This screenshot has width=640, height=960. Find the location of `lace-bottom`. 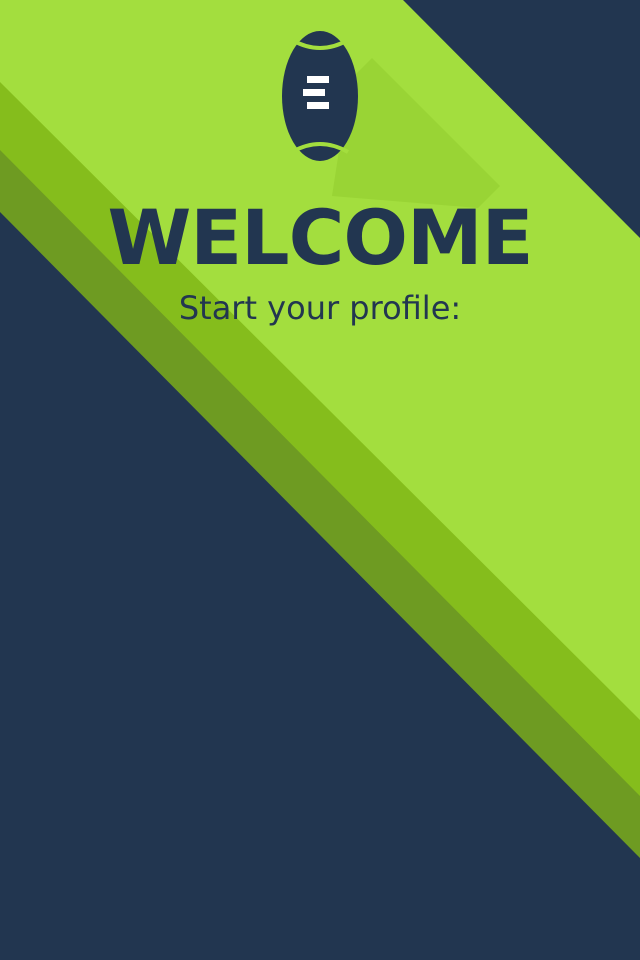

lace-bottom is located at coordinates (318, 105).